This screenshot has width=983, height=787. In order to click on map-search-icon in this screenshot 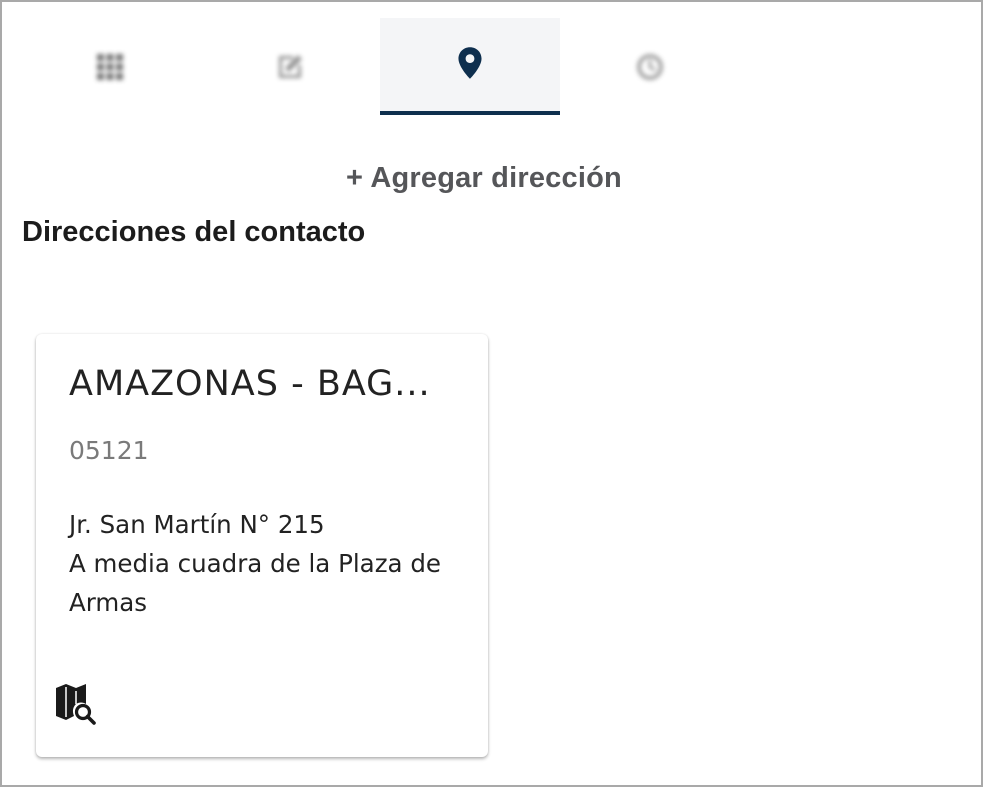, I will do `click(77, 705)`.